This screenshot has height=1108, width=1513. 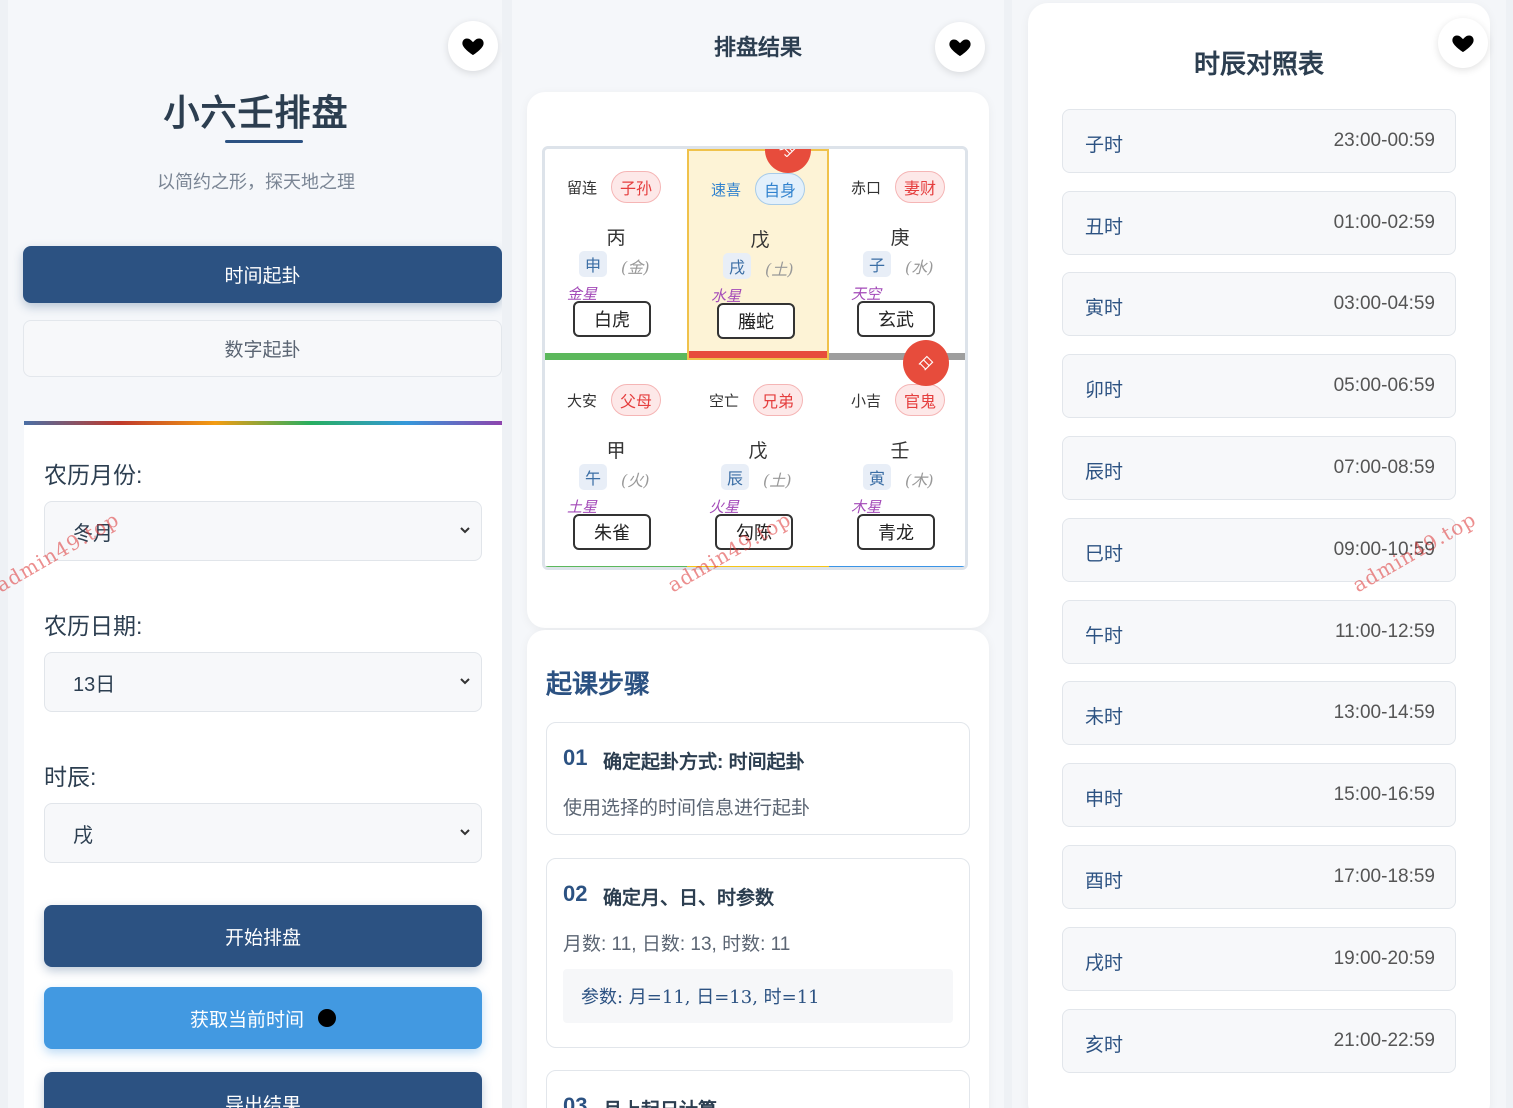 I want to click on hour-range: 11:00-12:59, so click(x=1384, y=631).